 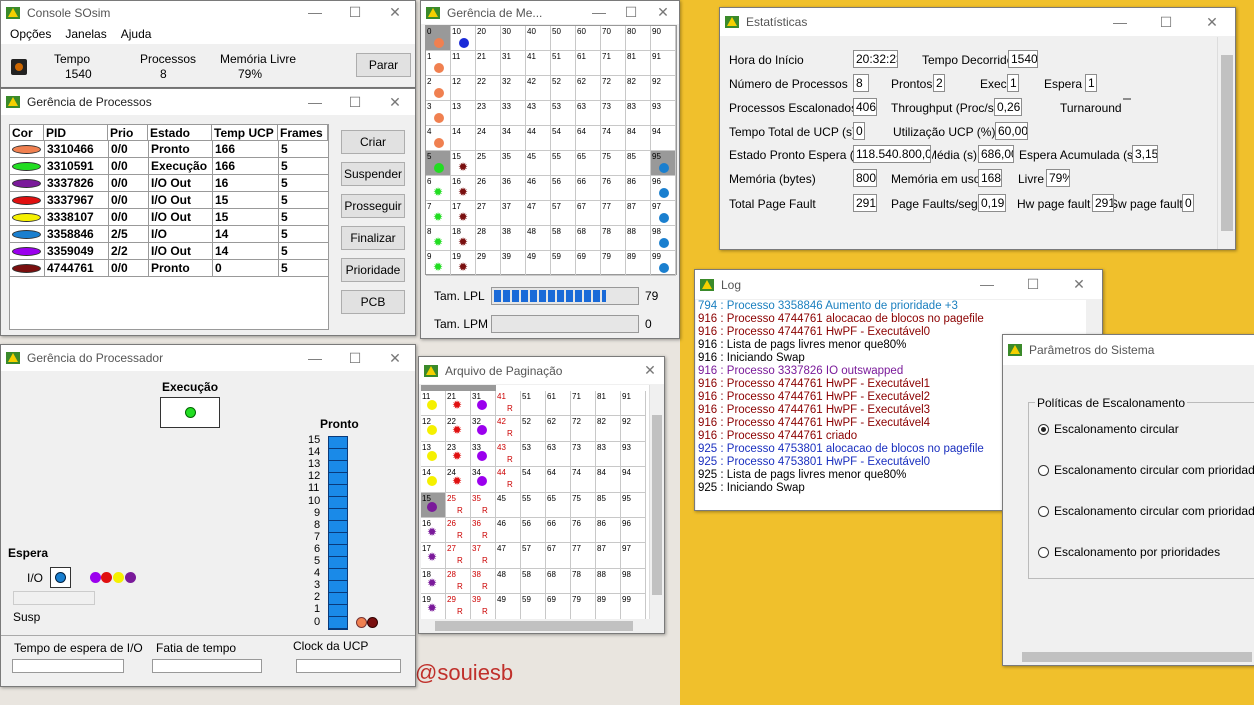 What do you see at coordinates (317, 561) in the screenshot?
I see `scale-tick: 5` at bounding box center [317, 561].